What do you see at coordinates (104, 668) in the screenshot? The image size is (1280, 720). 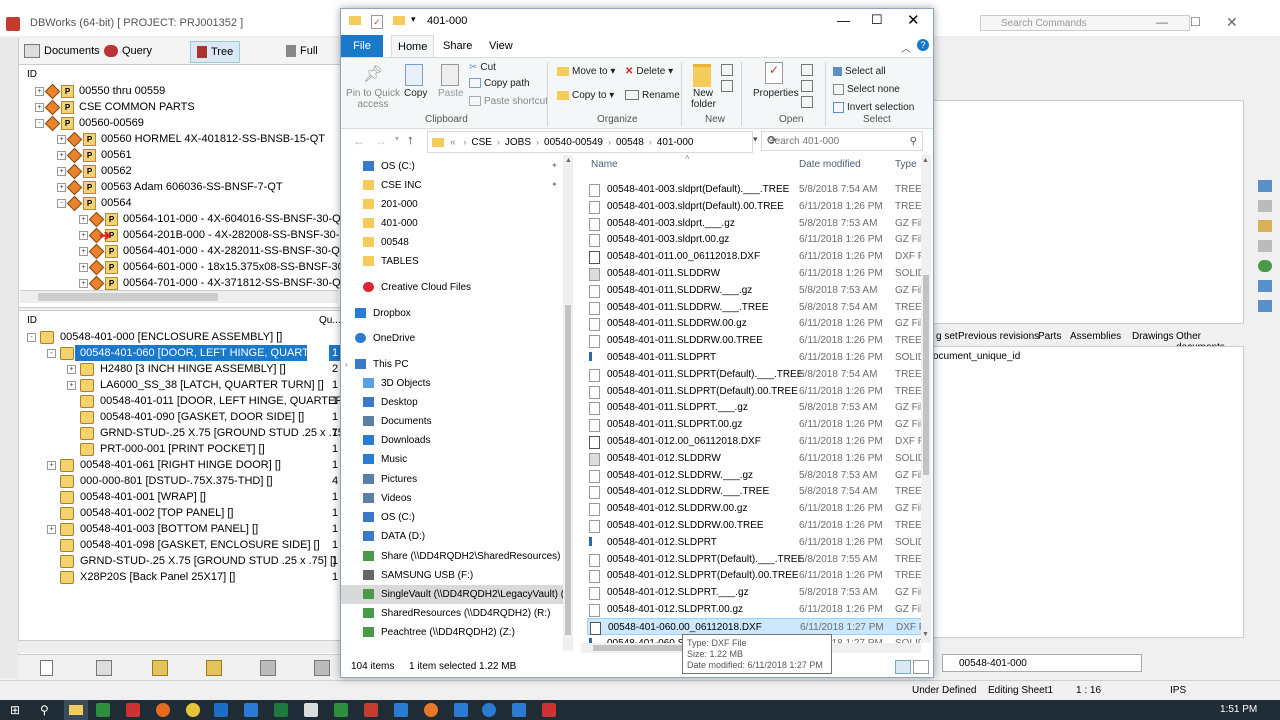 I see `table-icon` at bounding box center [104, 668].